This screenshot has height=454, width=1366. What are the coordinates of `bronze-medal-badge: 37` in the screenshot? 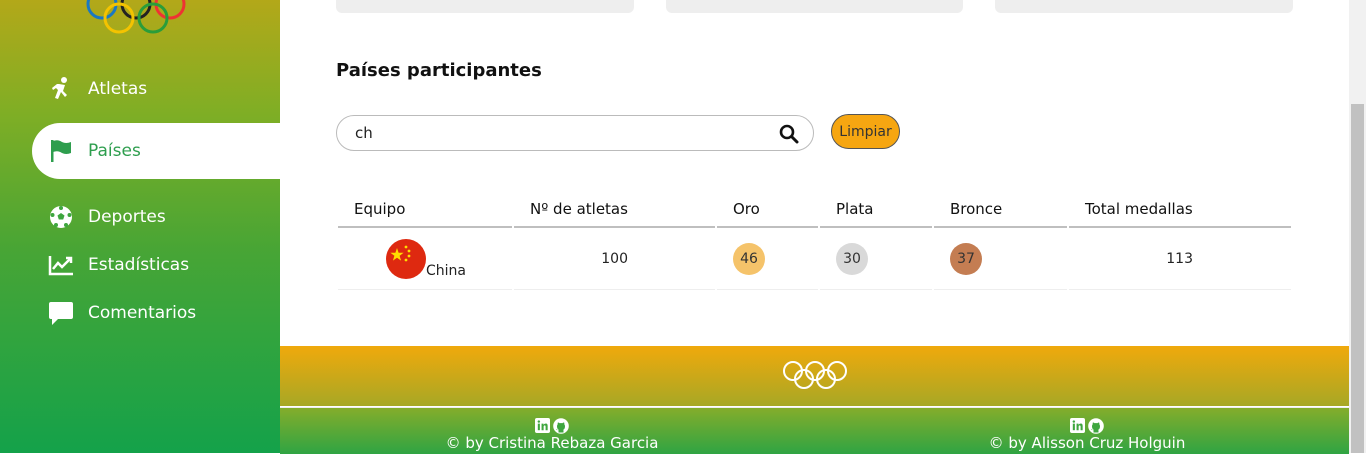 It's located at (966, 259).